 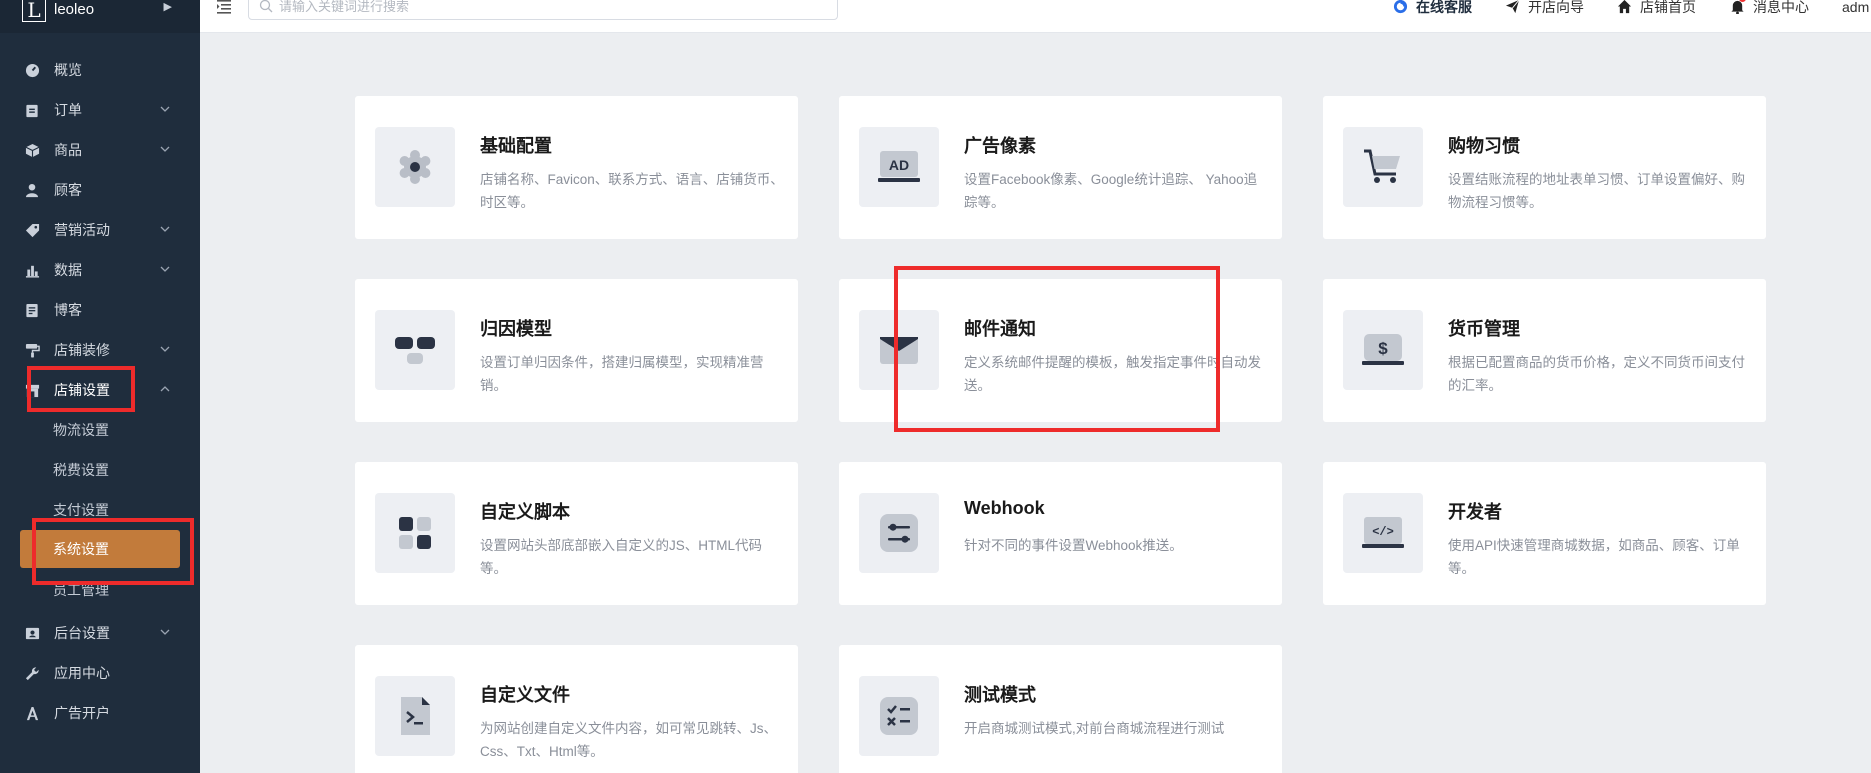 I want to click on sidebar-item-label: 顾客, so click(x=68, y=190).